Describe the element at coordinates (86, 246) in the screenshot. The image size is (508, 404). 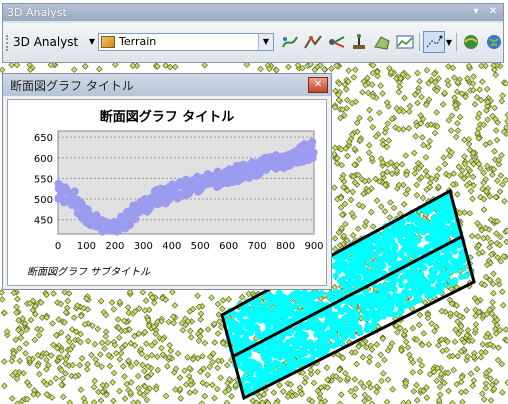
I see `x-tick-label: 100` at that location.